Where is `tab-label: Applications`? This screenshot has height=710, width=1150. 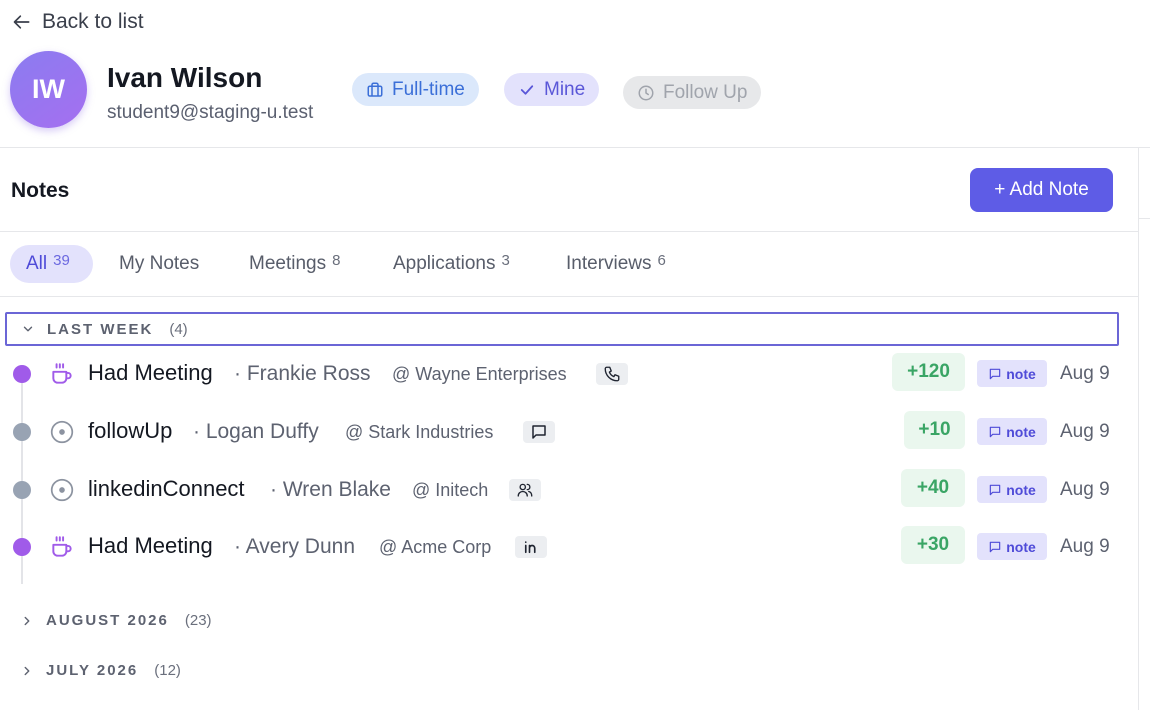 tab-label: Applications is located at coordinates (444, 263).